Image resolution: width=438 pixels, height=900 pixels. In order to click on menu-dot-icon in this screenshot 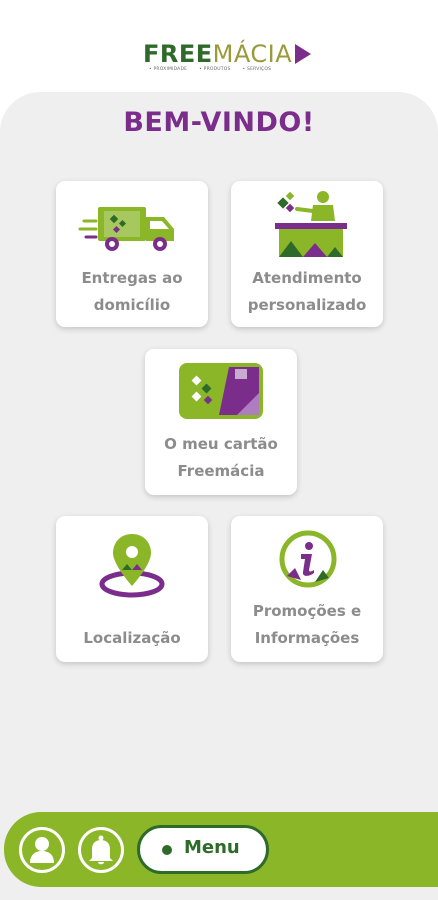, I will do `click(167, 850)`.